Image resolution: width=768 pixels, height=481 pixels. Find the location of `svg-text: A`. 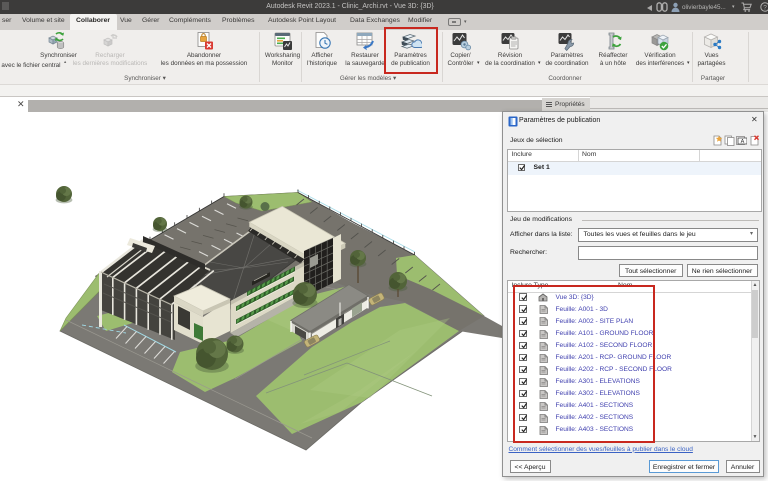

svg-text: A is located at coordinates (743, 142).